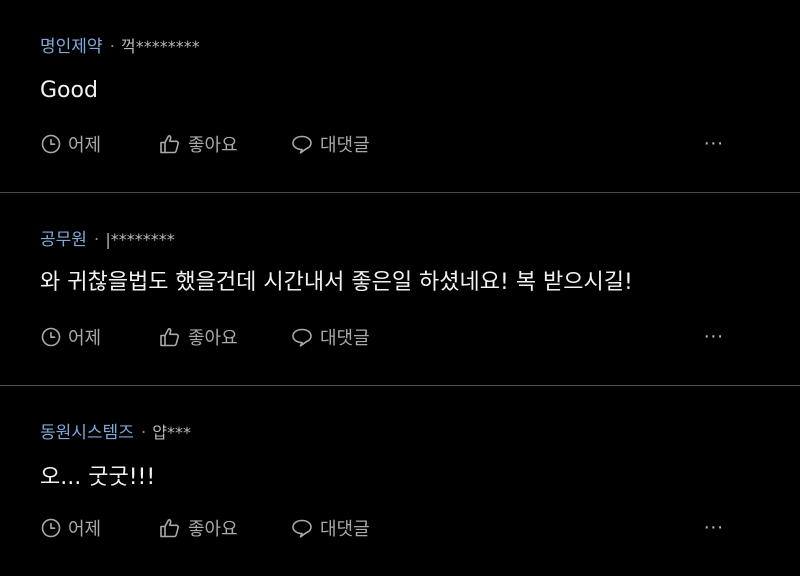 This screenshot has height=576, width=800. What do you see at coordinates (140, 239) in the screenshot?
I see `masked-username: |********` at bounding box center [140, 239].